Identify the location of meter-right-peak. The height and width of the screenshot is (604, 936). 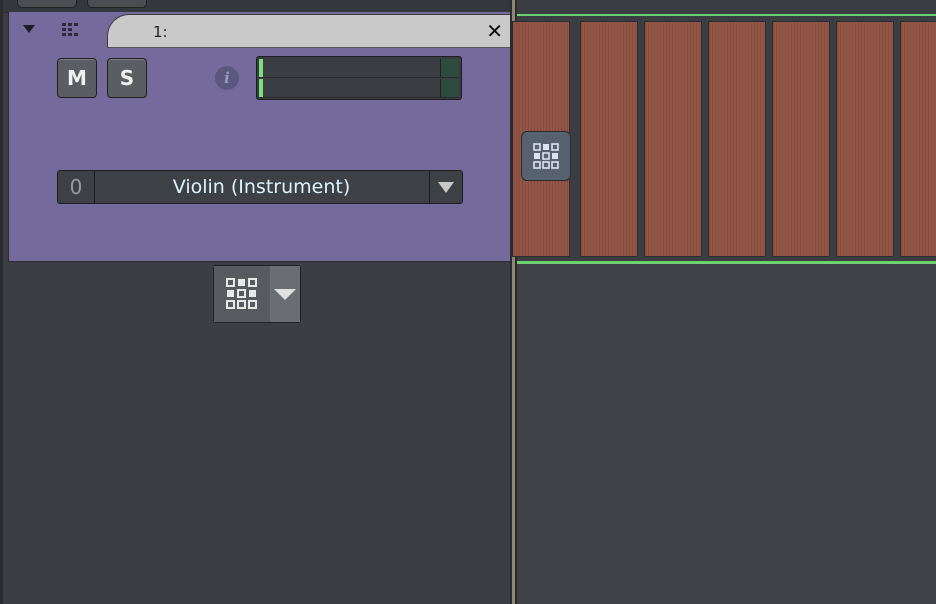
(449, 88).